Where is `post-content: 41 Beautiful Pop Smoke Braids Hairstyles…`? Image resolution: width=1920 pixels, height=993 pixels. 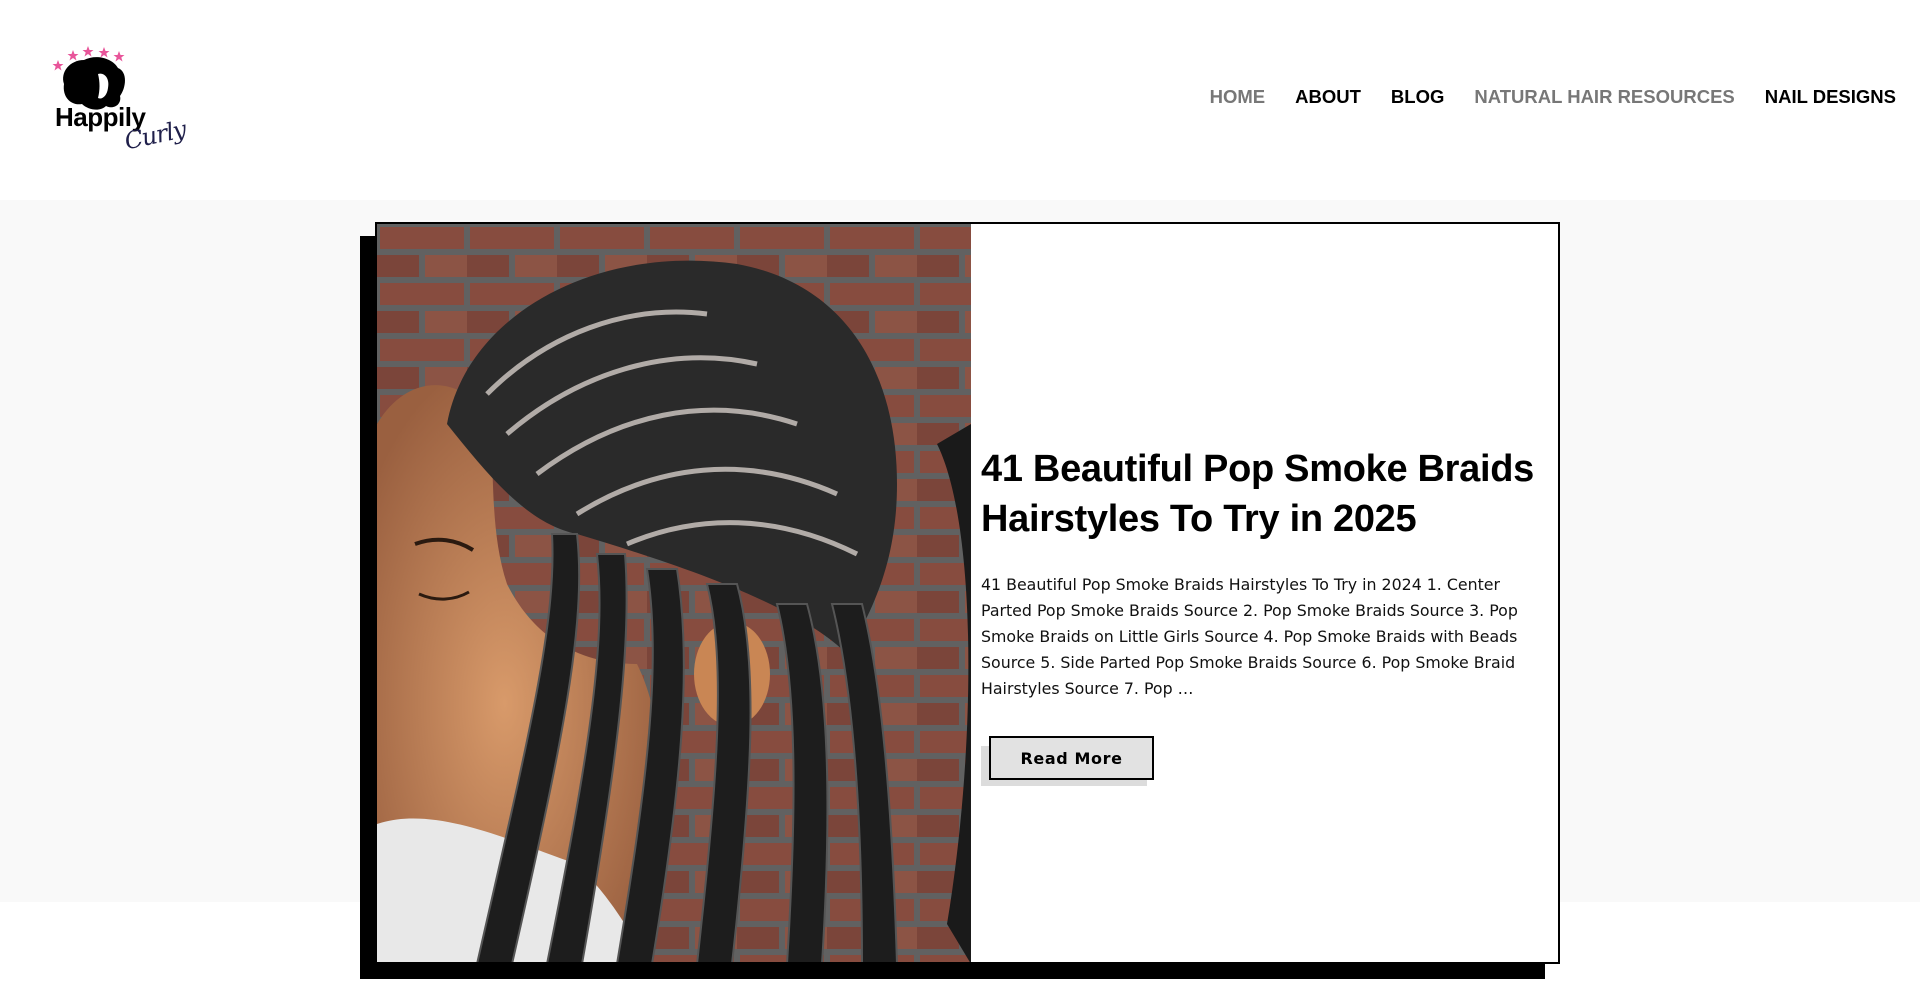
post-content: 41 Beautiful Pop Smoke Braids Hairstyles… is located at coordinates (1266, 616).